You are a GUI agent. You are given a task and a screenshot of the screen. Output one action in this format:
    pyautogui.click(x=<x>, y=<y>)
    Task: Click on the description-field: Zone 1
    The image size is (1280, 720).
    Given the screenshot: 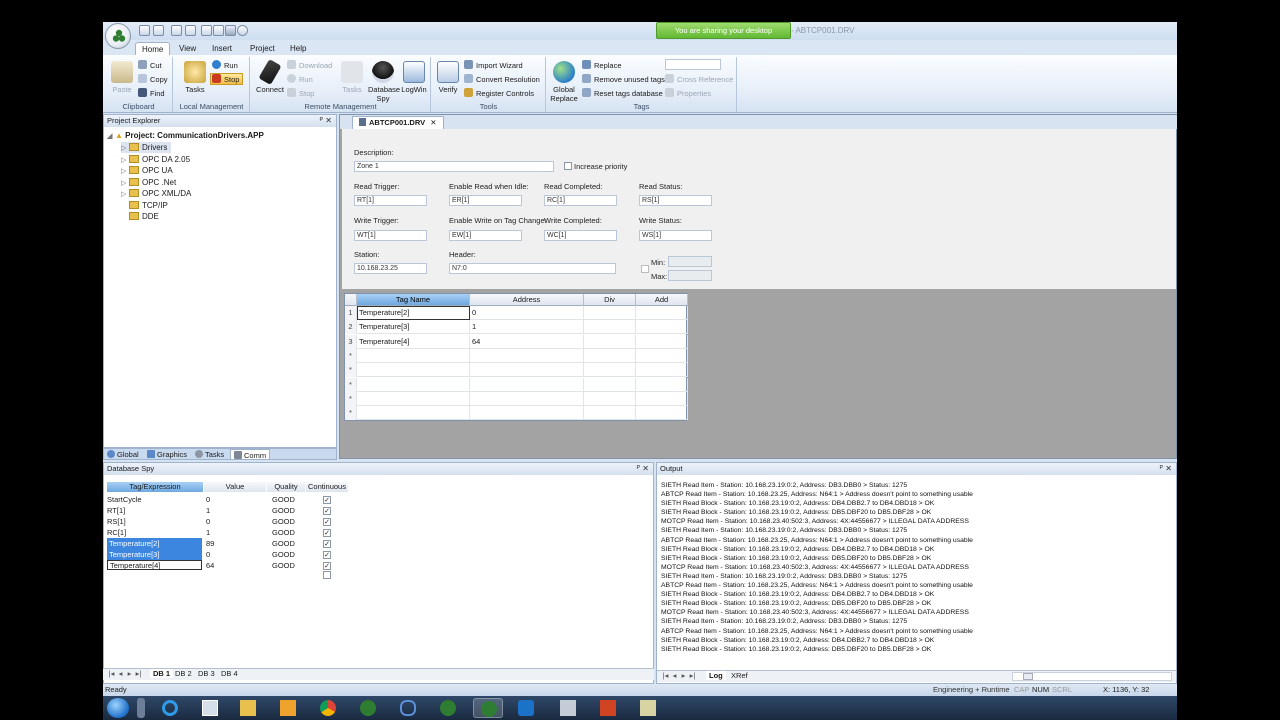 What is the action you would take?
    pyautogui.click(x=454, y=166)
    